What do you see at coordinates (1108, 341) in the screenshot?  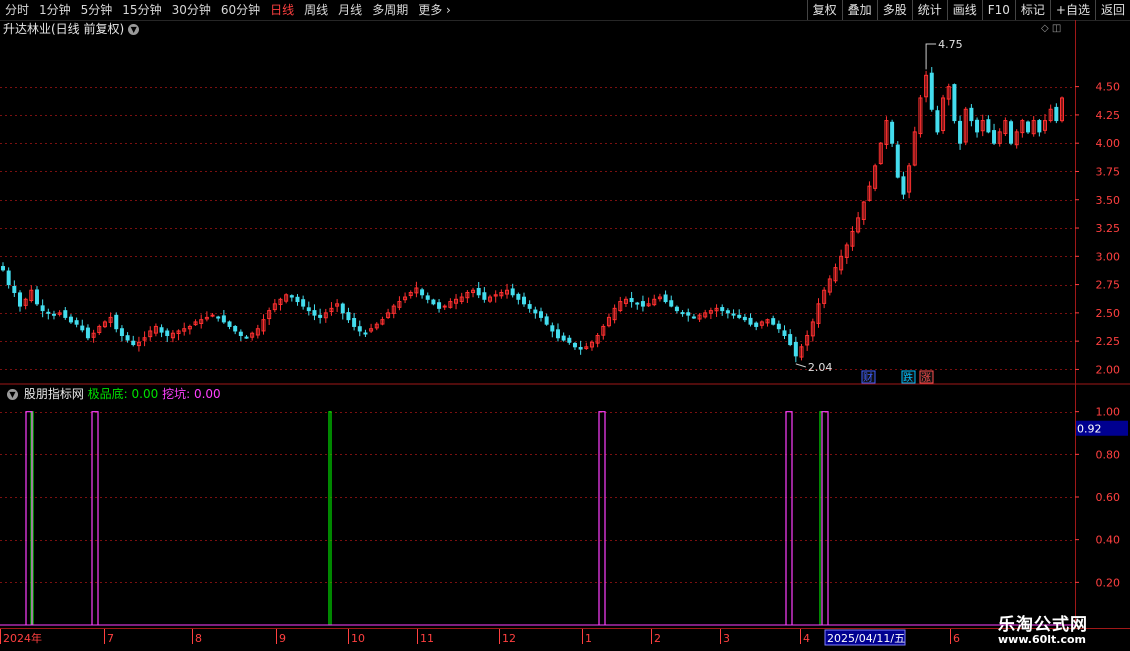 I see `price-tick-label: 2.25` at bounding box center [1108, 341].